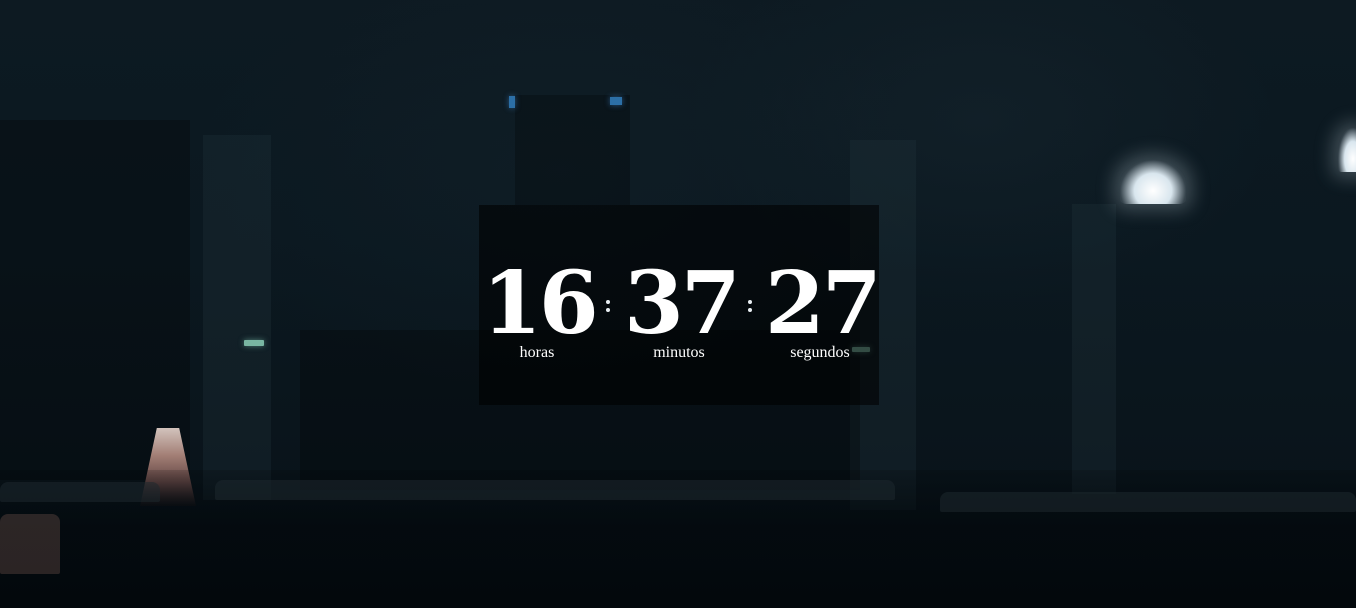 The height and width of the screenshot is (608, 1356). What do you see at coordinates (572, 150) in the screenshot?
I see `stage-doorway` at bounding box center [572, 150].